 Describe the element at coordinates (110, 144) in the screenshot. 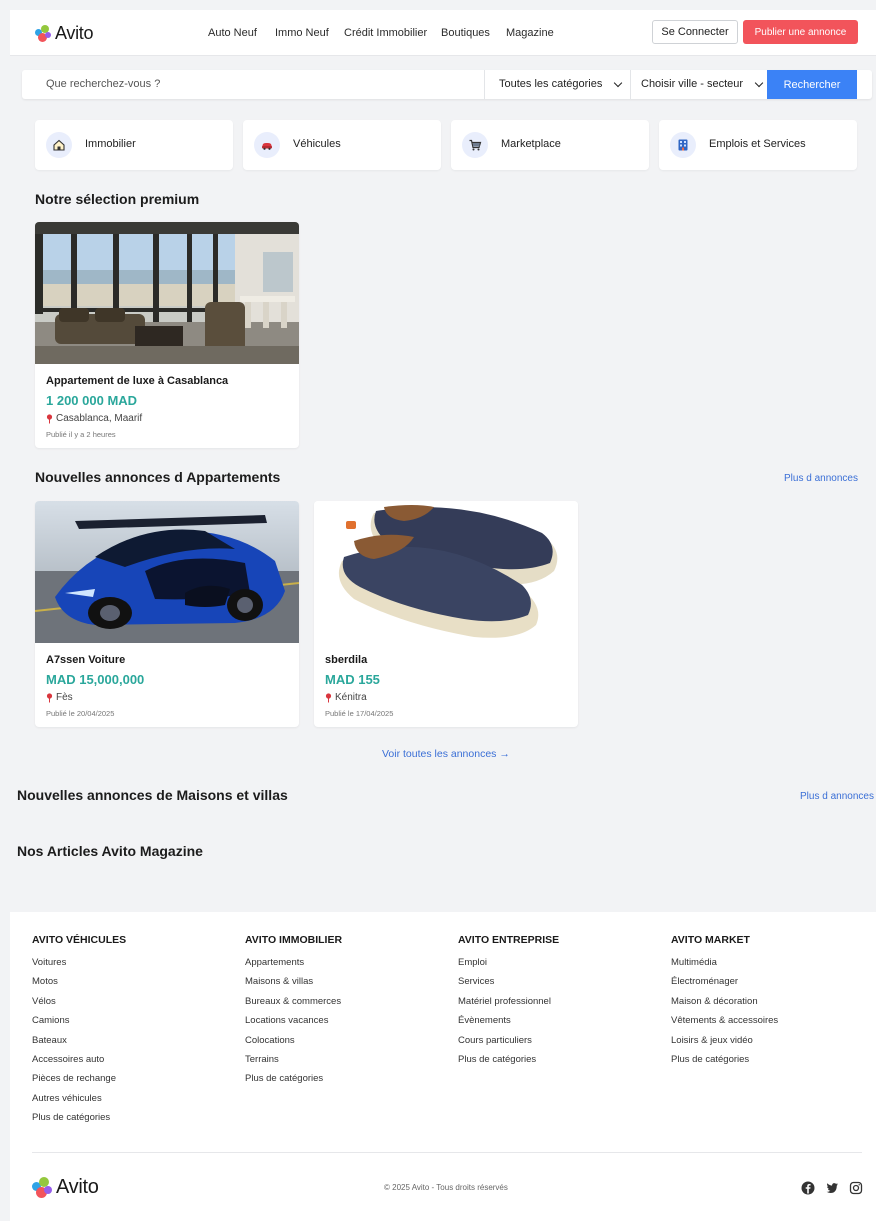

I see `category-label: Immobilier` at that location.